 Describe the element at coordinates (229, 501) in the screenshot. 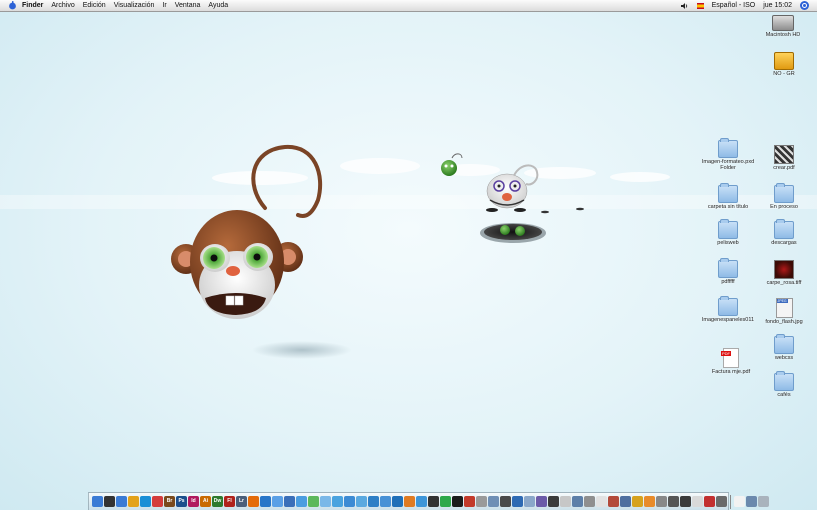

I see `flash-icon: Fl` at that location.